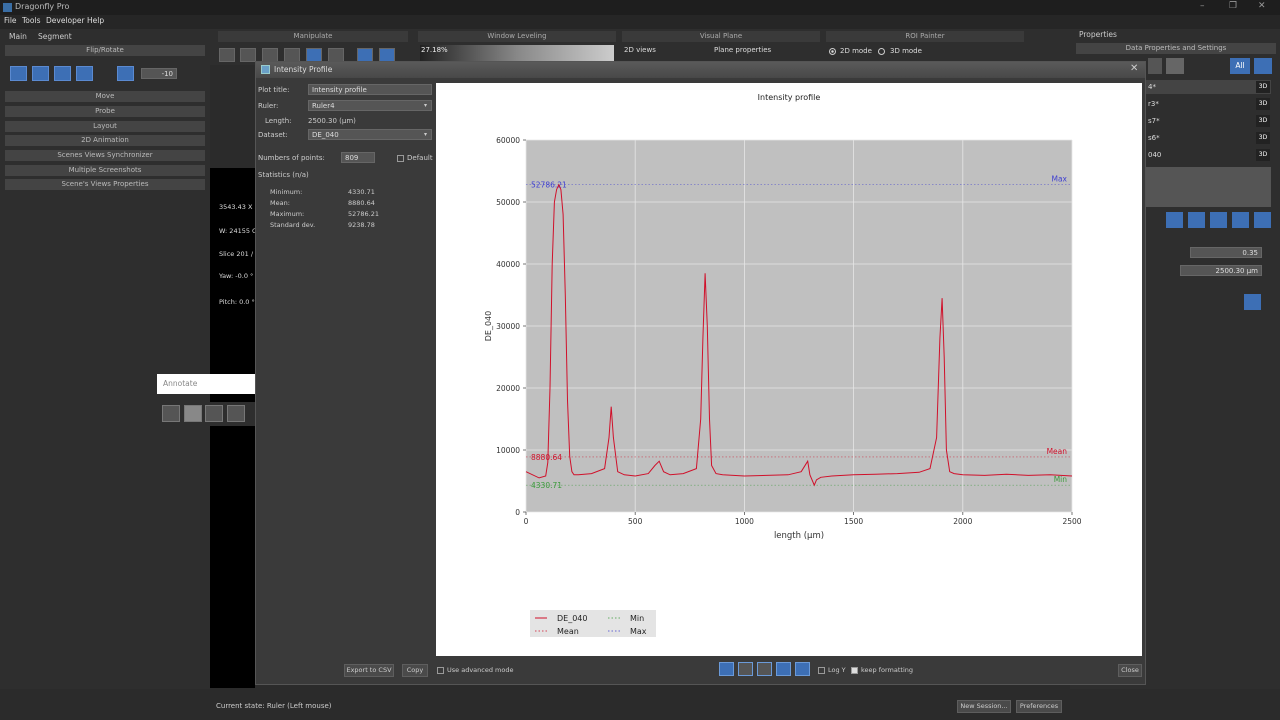 This screenshot has height=720, width=1280. What do you see at coordinates (31, 20) in the screenshot?
I see `menu-tools: Tools` at bounding box center [31, 20].